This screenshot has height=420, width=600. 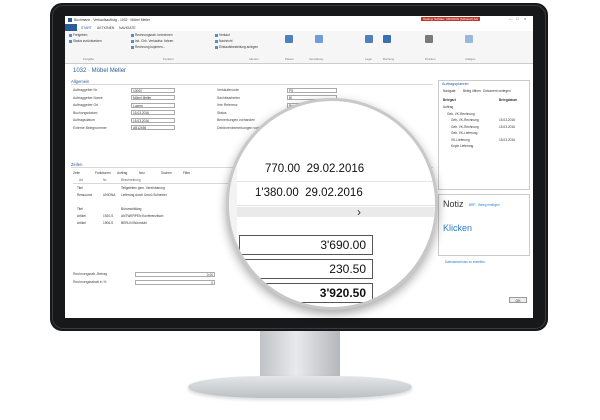 What do you see at coordinates (430, 59) in the screenshot?
I see `group-label-print: Drucken` at bounding box center [430, 59].